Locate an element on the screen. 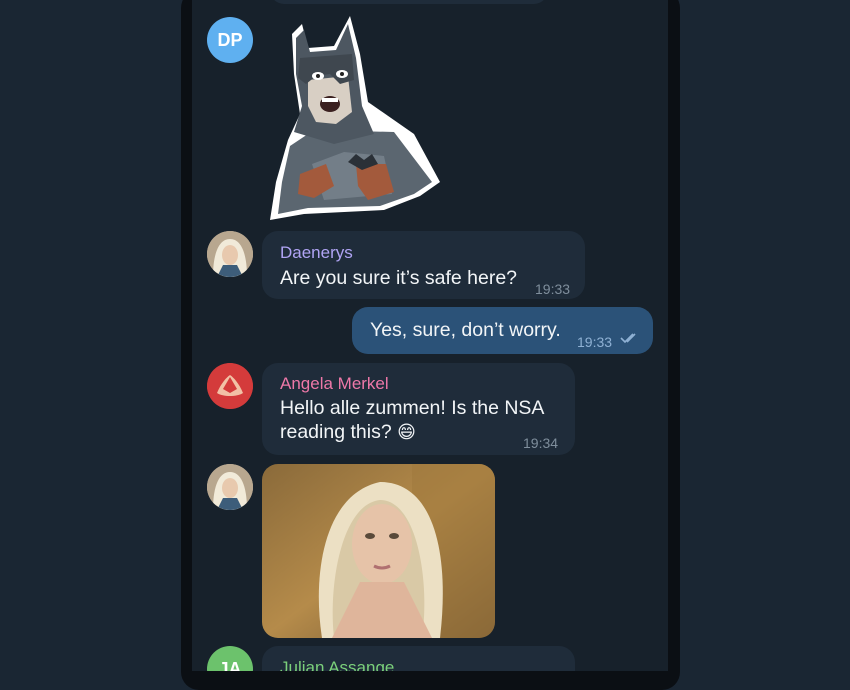 The height and width of the screenshot is (690, 850). batman-sticker is located at coordinates (359, 117).